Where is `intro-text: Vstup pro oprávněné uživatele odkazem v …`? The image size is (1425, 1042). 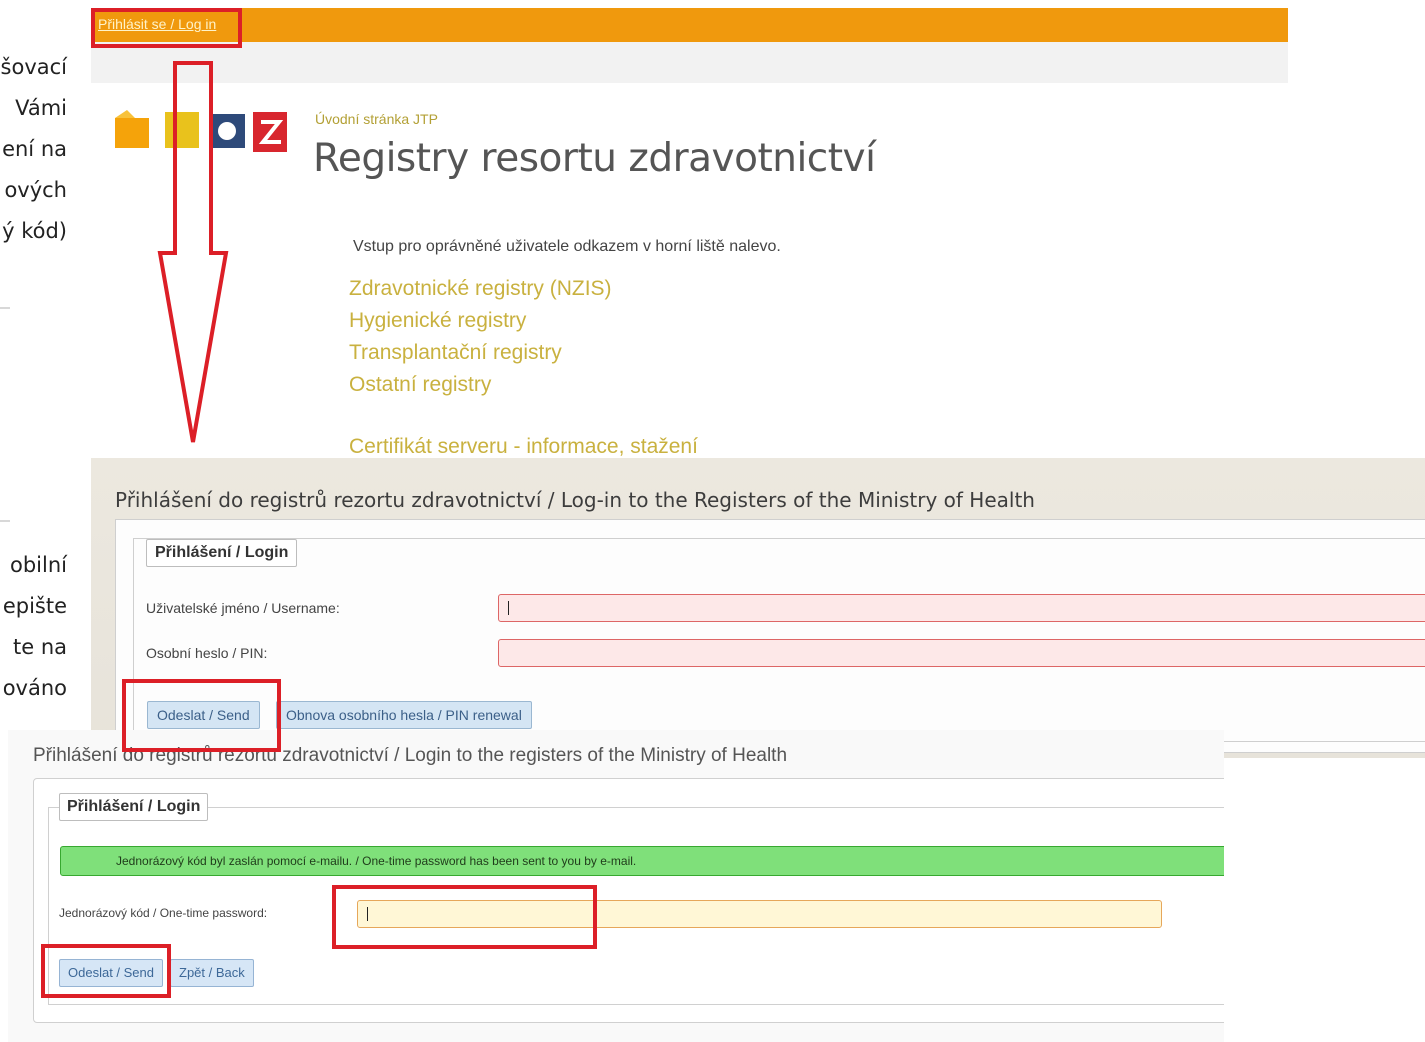
intro-text: Vstup pro oprávněné uživatele odkazem v … is located at coordinates (567, 246).